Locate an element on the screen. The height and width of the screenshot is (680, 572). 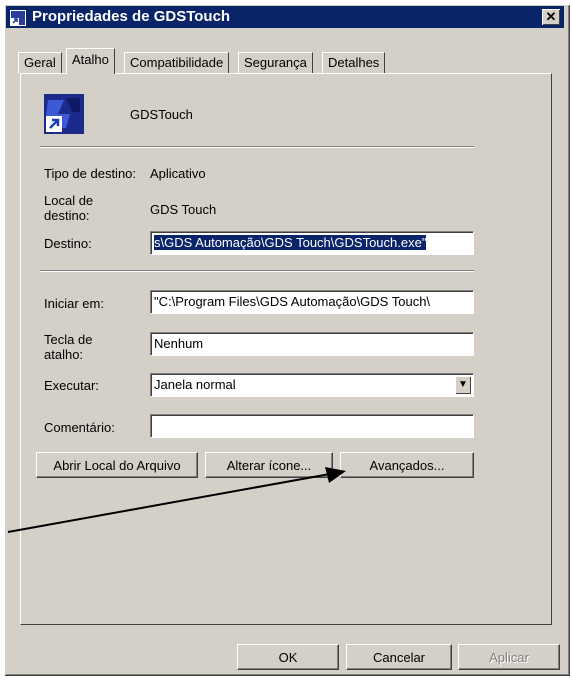
tab-atalho: Atalho is located at coordinates (90, 61).